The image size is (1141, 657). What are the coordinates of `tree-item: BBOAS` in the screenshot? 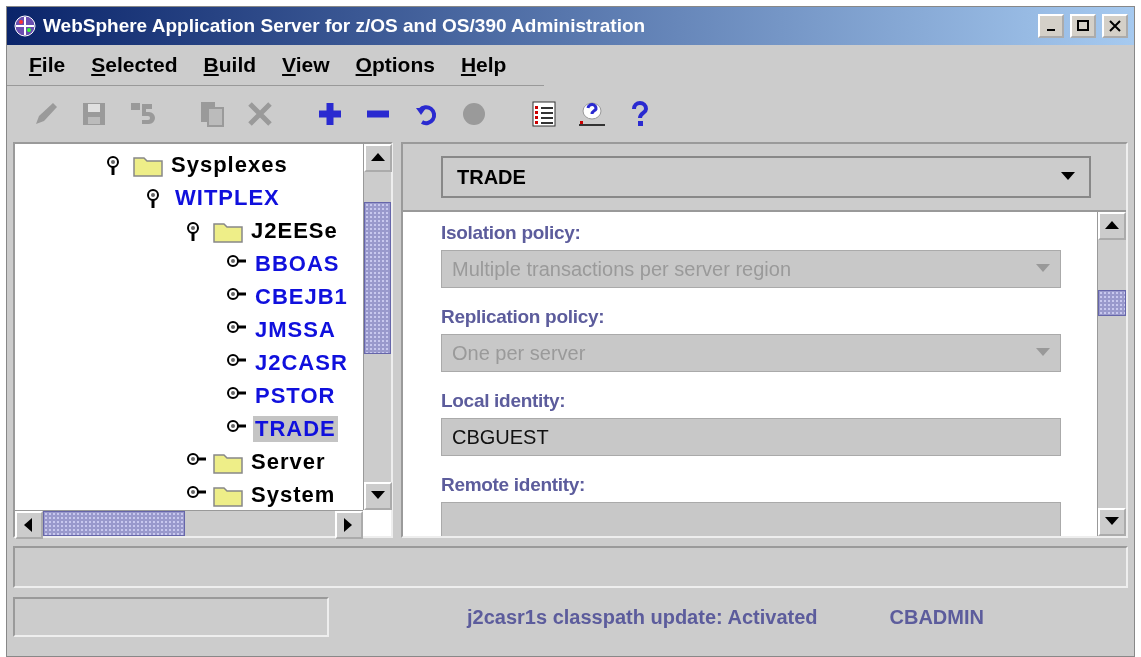 It's located at (297, 263).